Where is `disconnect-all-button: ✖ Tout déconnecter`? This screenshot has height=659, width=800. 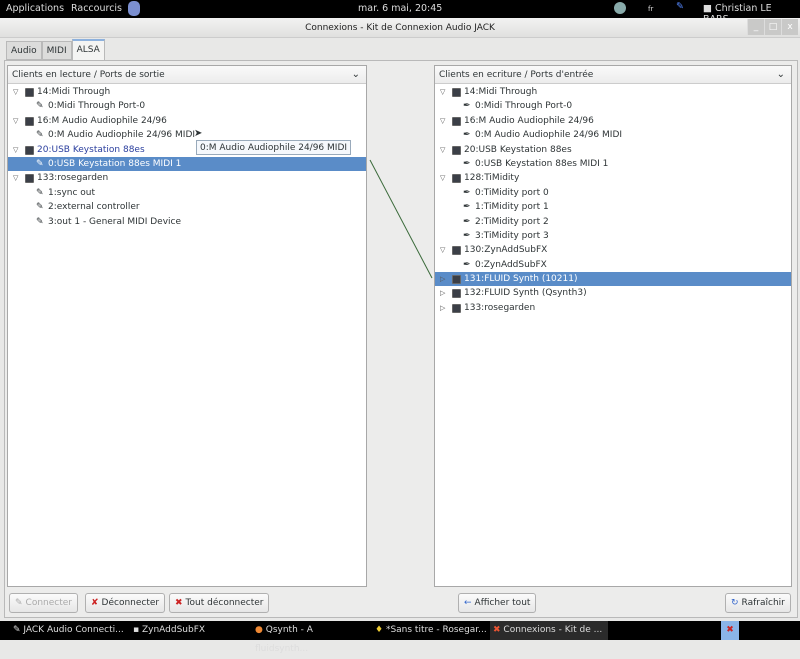 disconnect-all-button: ✖ Tout déconnecter is located at coordinates (219, 603).